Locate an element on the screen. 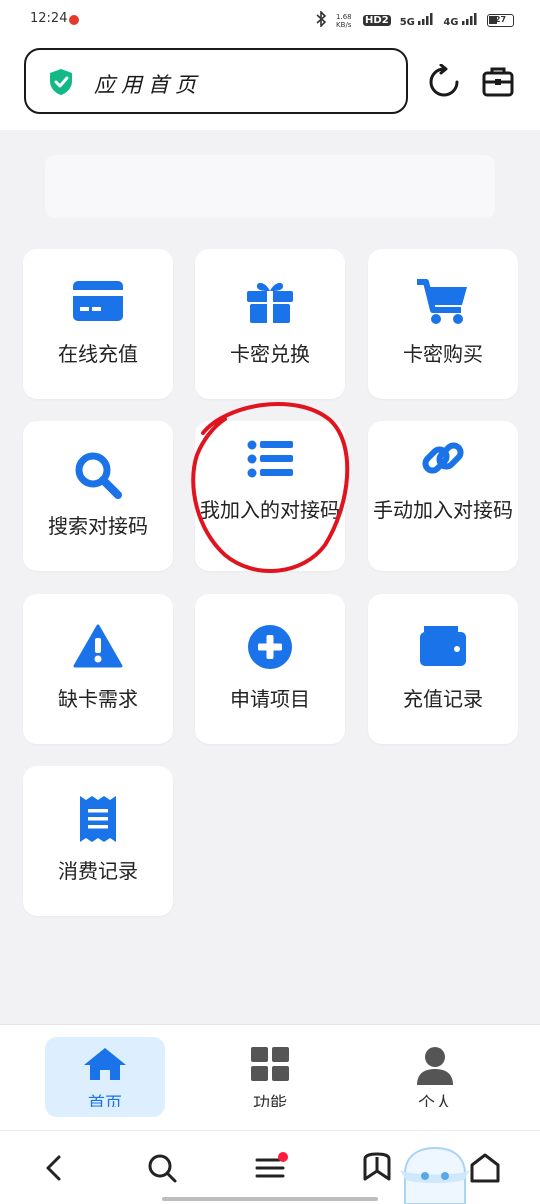 This screenshot has width=540, height=1204. nav-profile: 个人 is located at coordinates (435, 1077).